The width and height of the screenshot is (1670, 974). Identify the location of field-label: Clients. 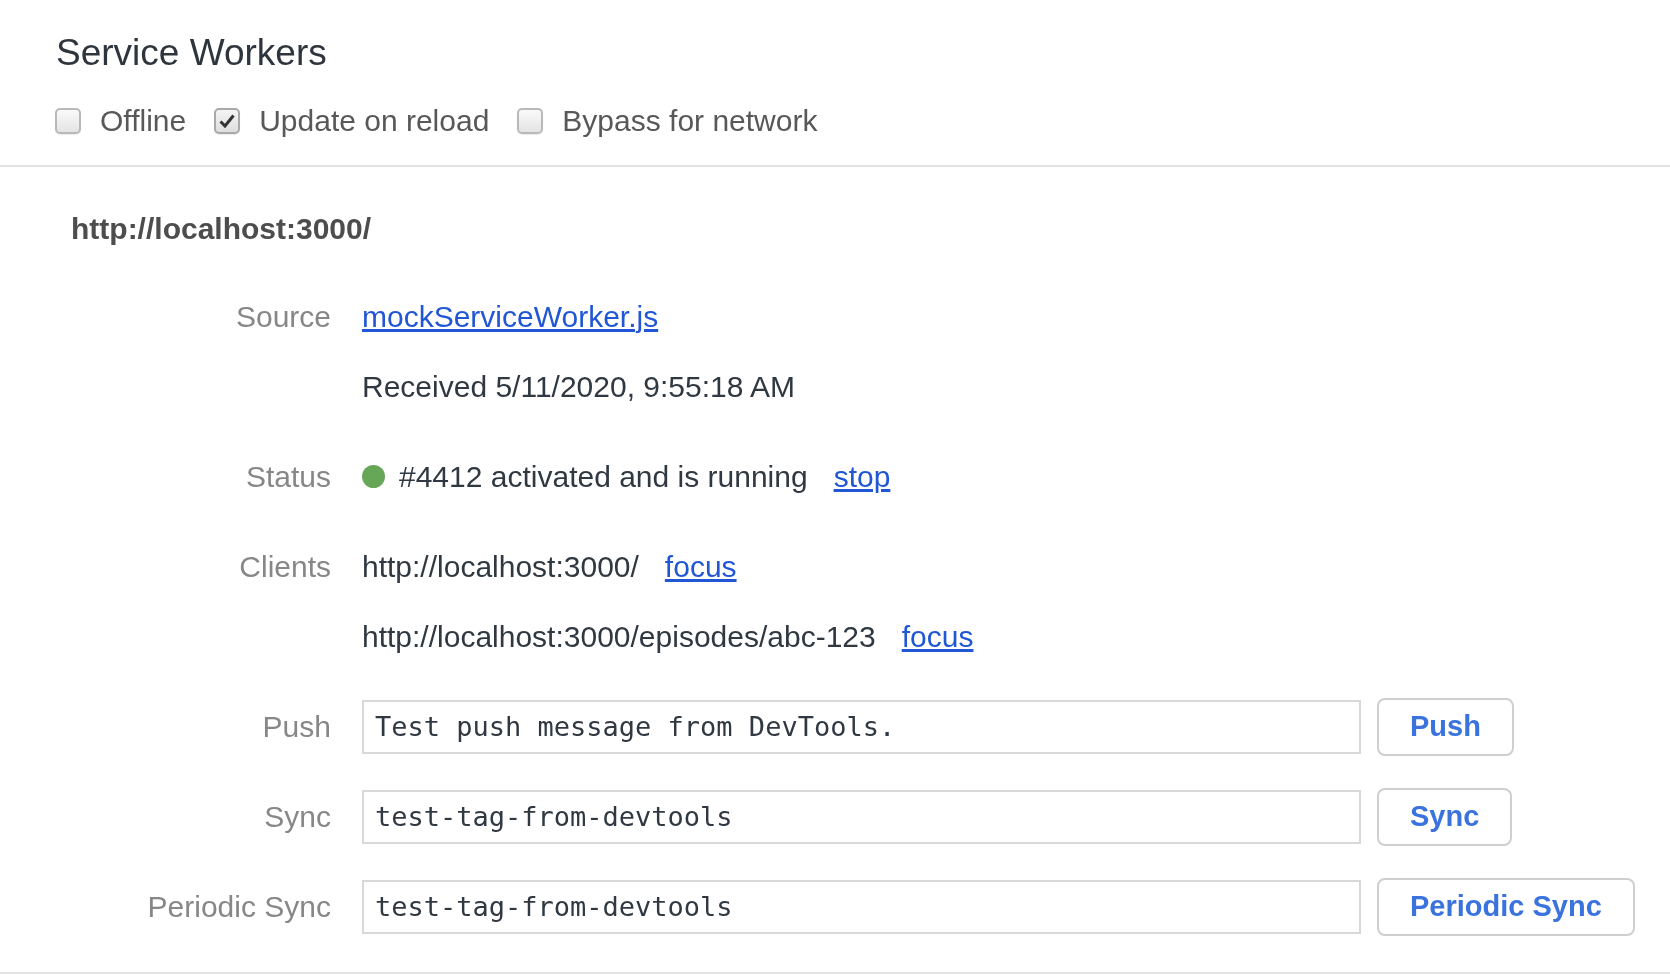
(285, 566).